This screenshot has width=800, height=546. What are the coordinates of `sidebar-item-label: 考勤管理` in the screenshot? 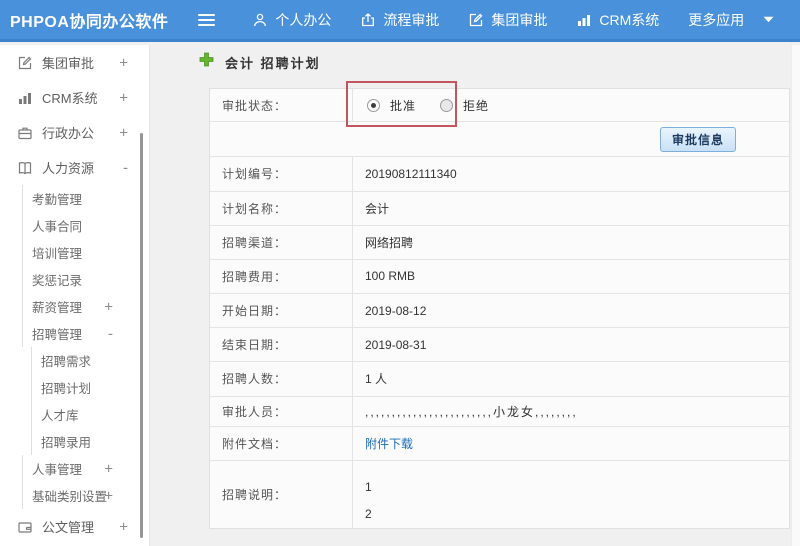 It's located at (57, 200).